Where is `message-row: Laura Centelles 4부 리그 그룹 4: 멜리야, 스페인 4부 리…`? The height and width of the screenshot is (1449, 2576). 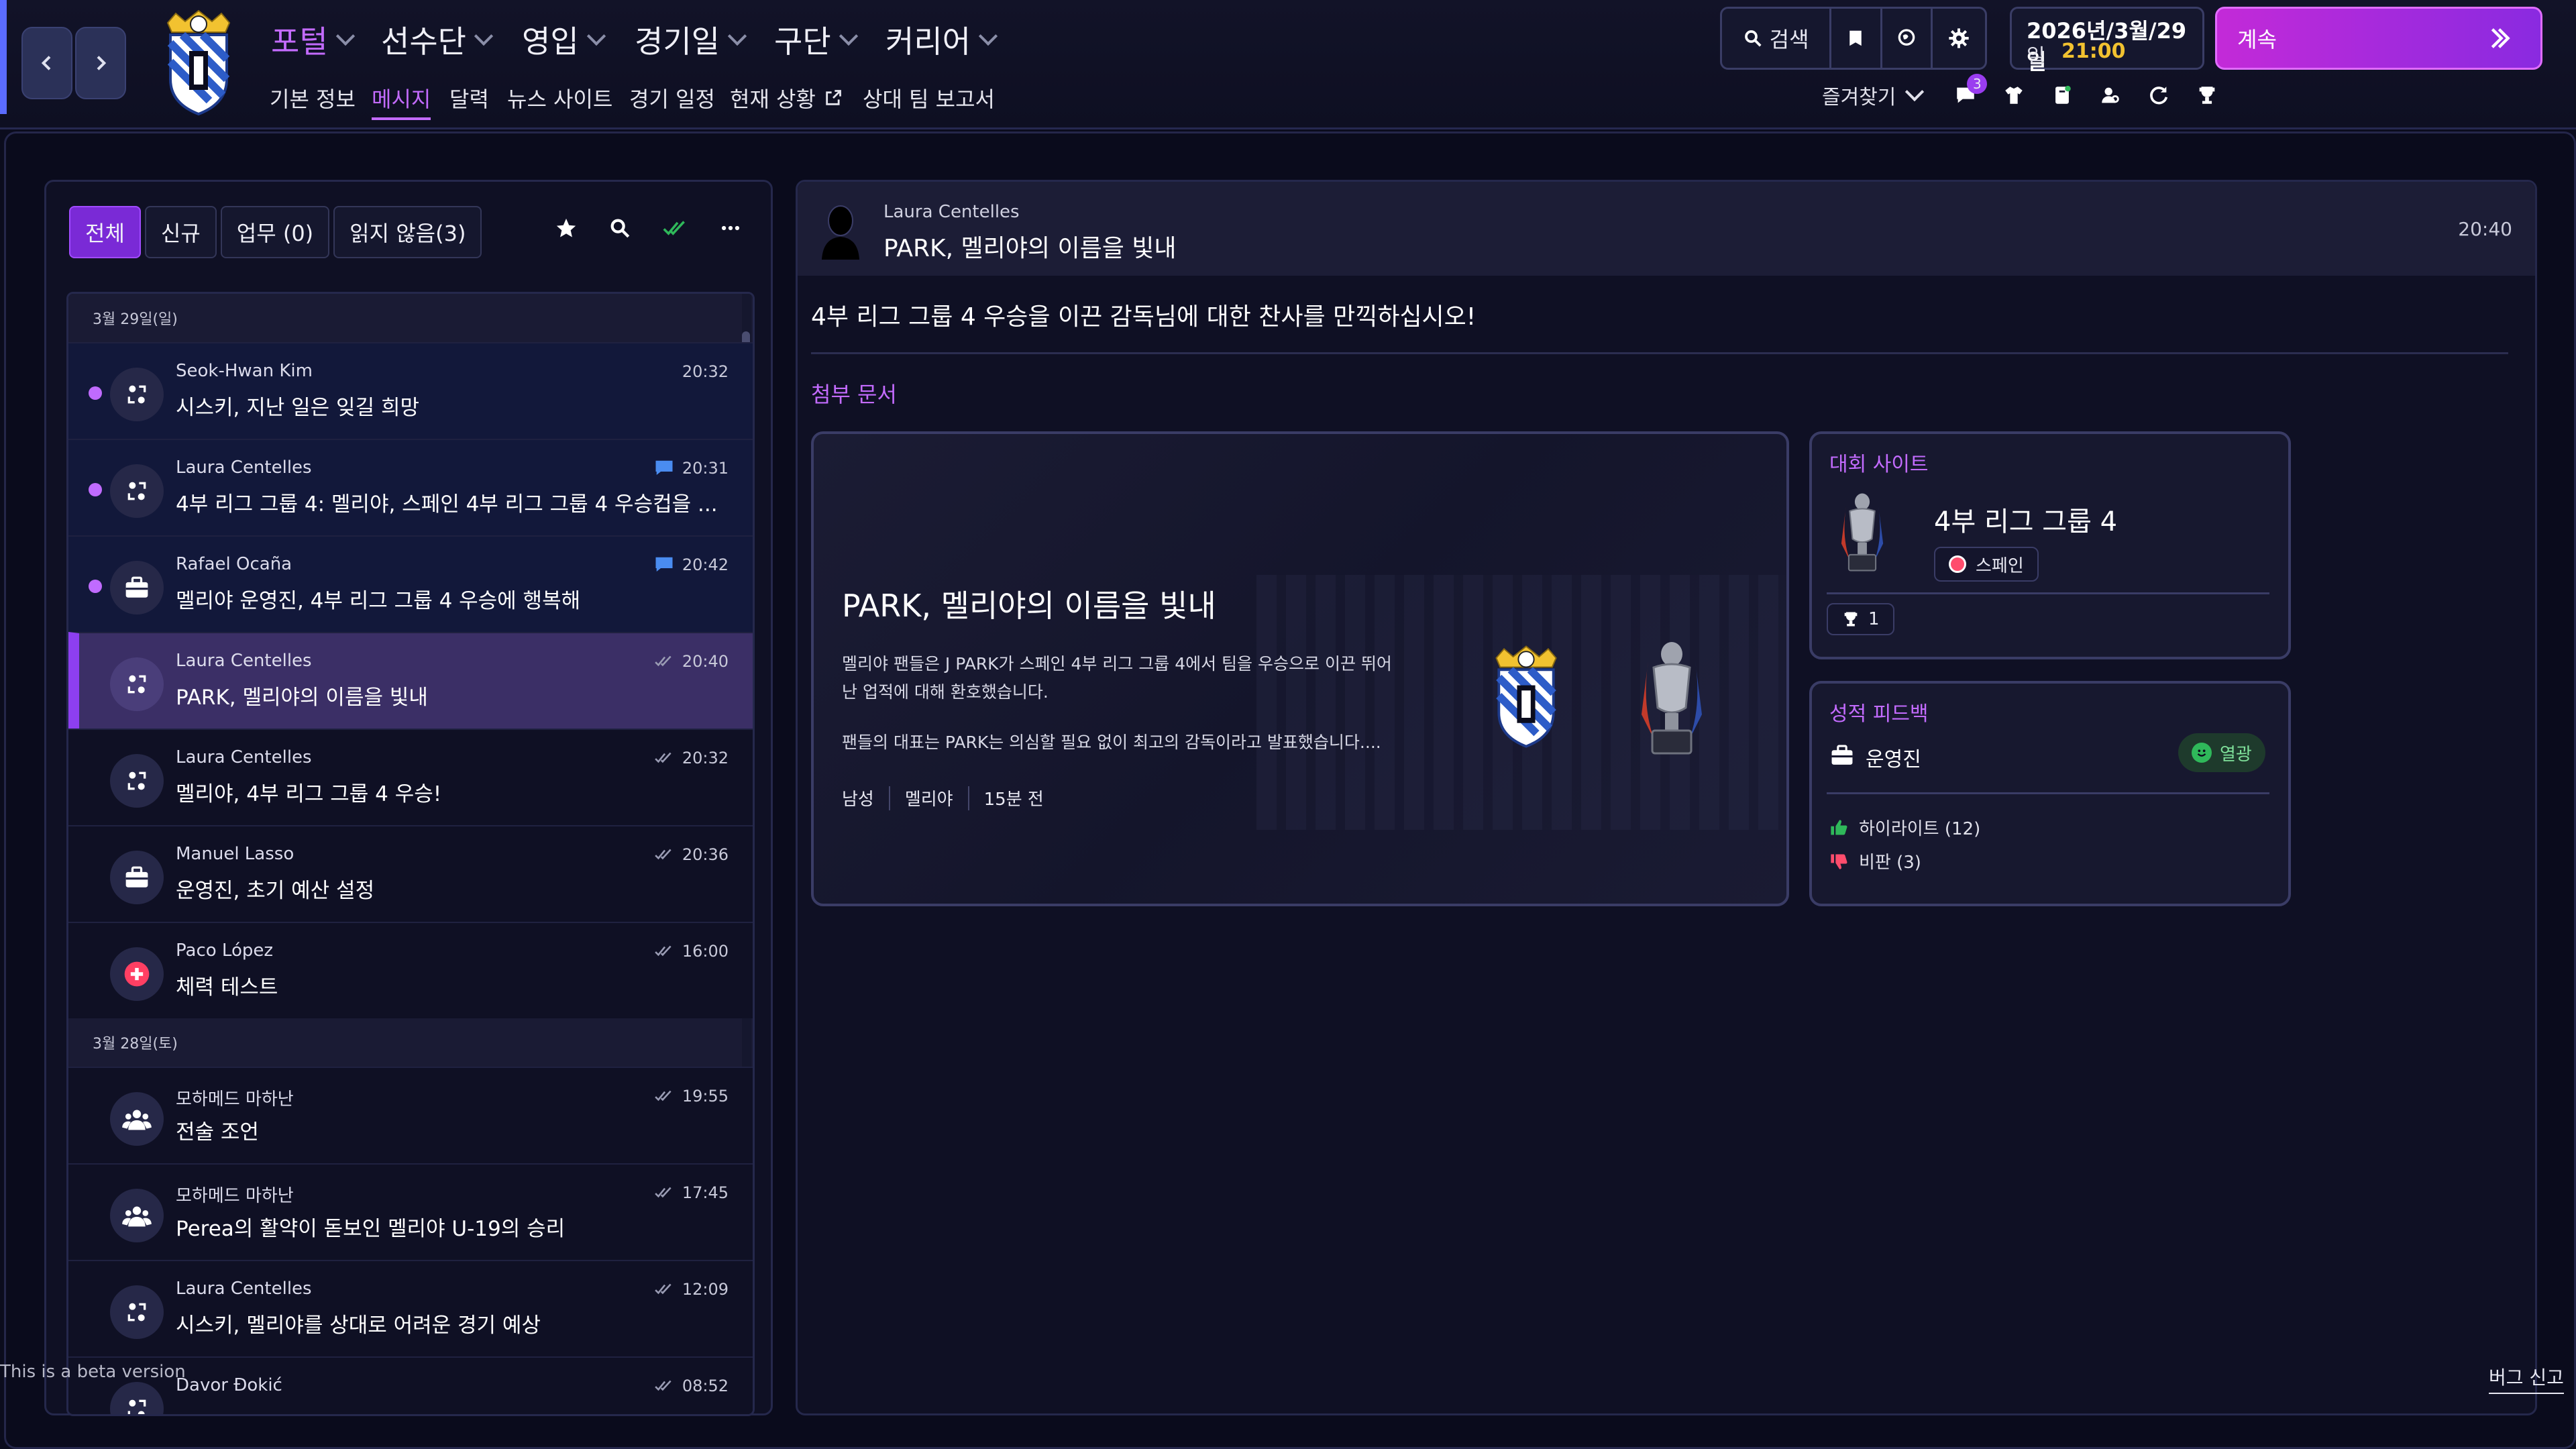 message-row: Laura Centelles 4부 리그 그룹 4: 멜리야, 스페인 4부 리… is located at coordinates (410, 487).